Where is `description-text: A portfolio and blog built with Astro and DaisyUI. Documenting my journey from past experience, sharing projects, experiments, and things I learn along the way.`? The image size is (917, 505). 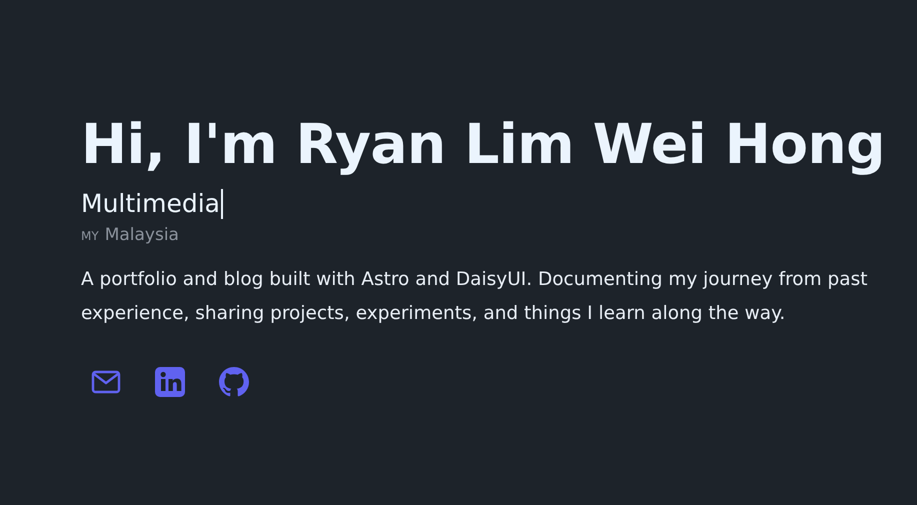 description-text: A portfolio and blog built with Astro and DaisyUI. Documenting my journey from past experience, sharing projects, experiments, and things I learn along the way. is located at coordinates (474, 297).